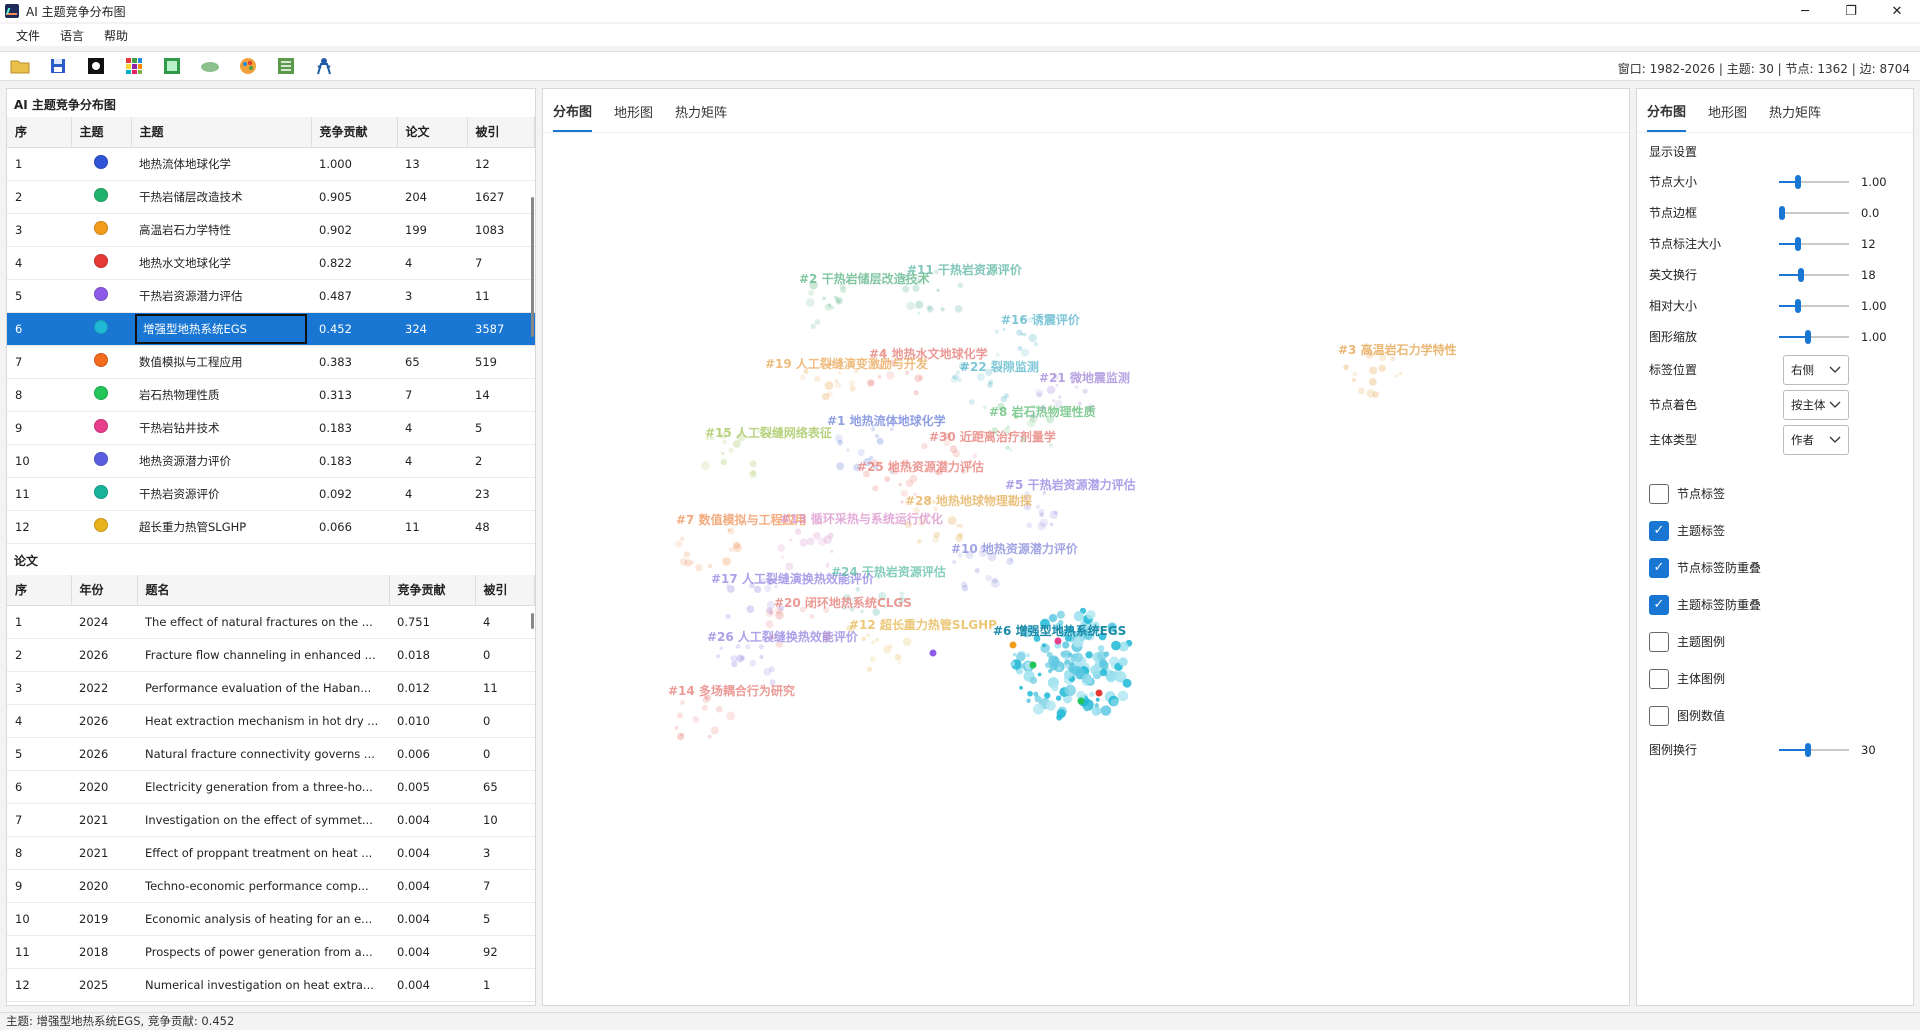 This screenshot has height=1030, width=1920. I want to click on table-row: 4 地热水文地球化学 0.822 4 7, so click(271, 263).